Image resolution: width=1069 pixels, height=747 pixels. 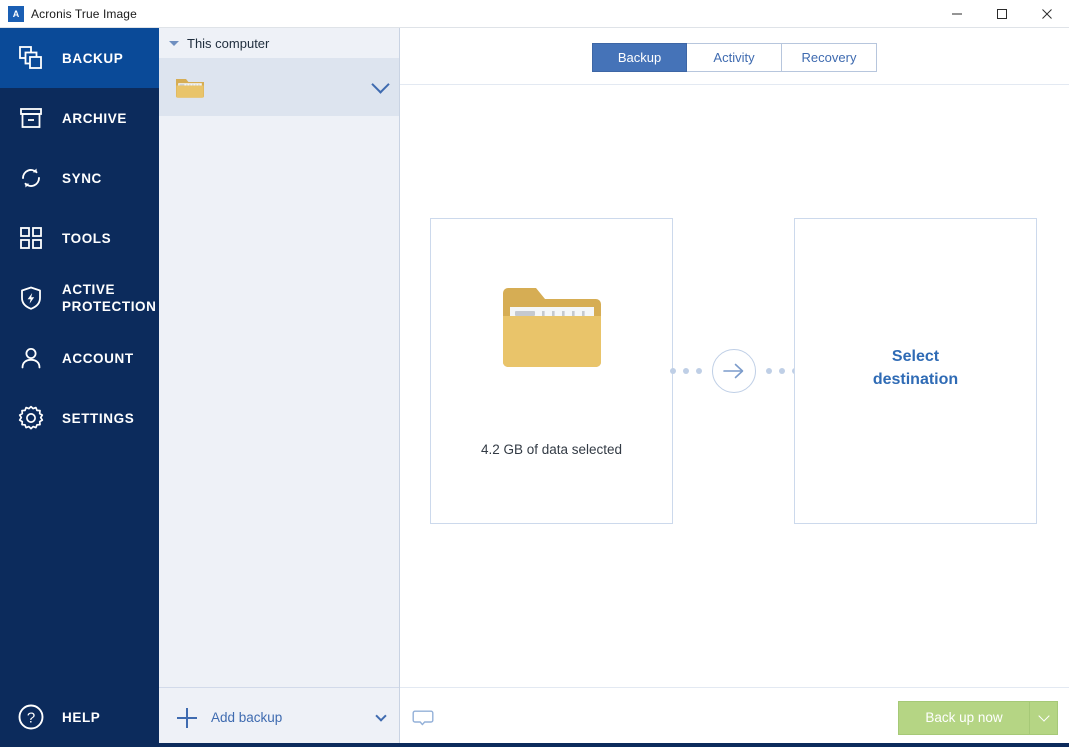 I want to click on backup-now-group: Back up now, so click(x=978, y=717).